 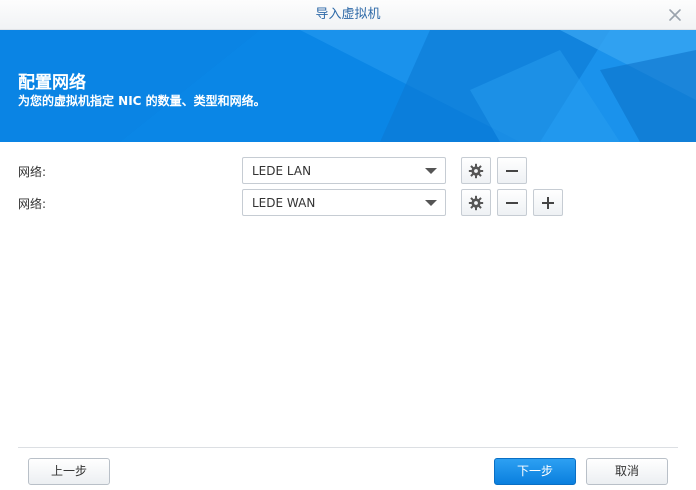 What do you see at coordinates (52, 83) in the screenshot?
I see `banner-title: 配置网络` at bounding box center [52, 83].